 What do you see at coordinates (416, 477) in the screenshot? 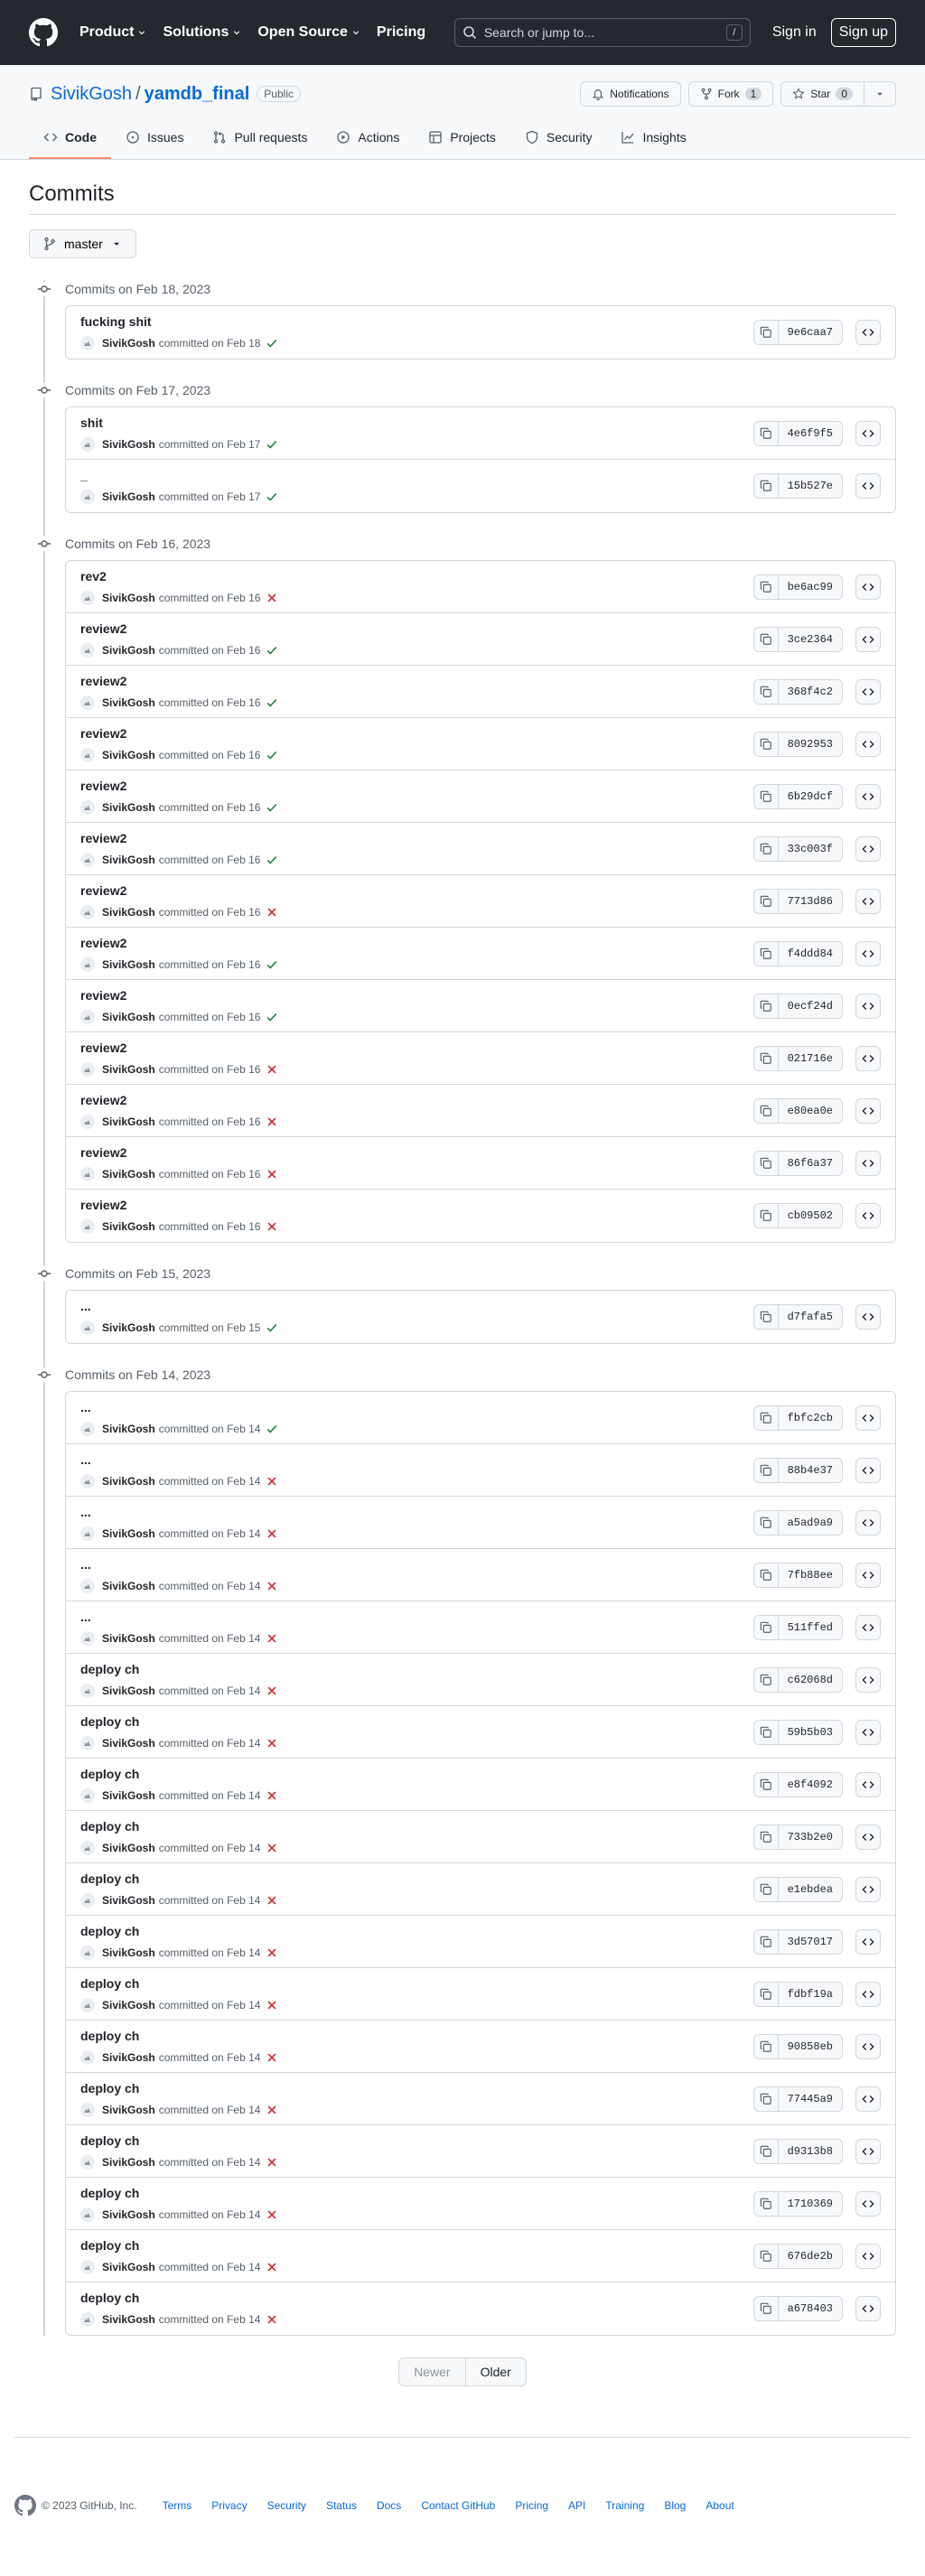
I see `commit-message-link: _` at bounding box center [416, 477].